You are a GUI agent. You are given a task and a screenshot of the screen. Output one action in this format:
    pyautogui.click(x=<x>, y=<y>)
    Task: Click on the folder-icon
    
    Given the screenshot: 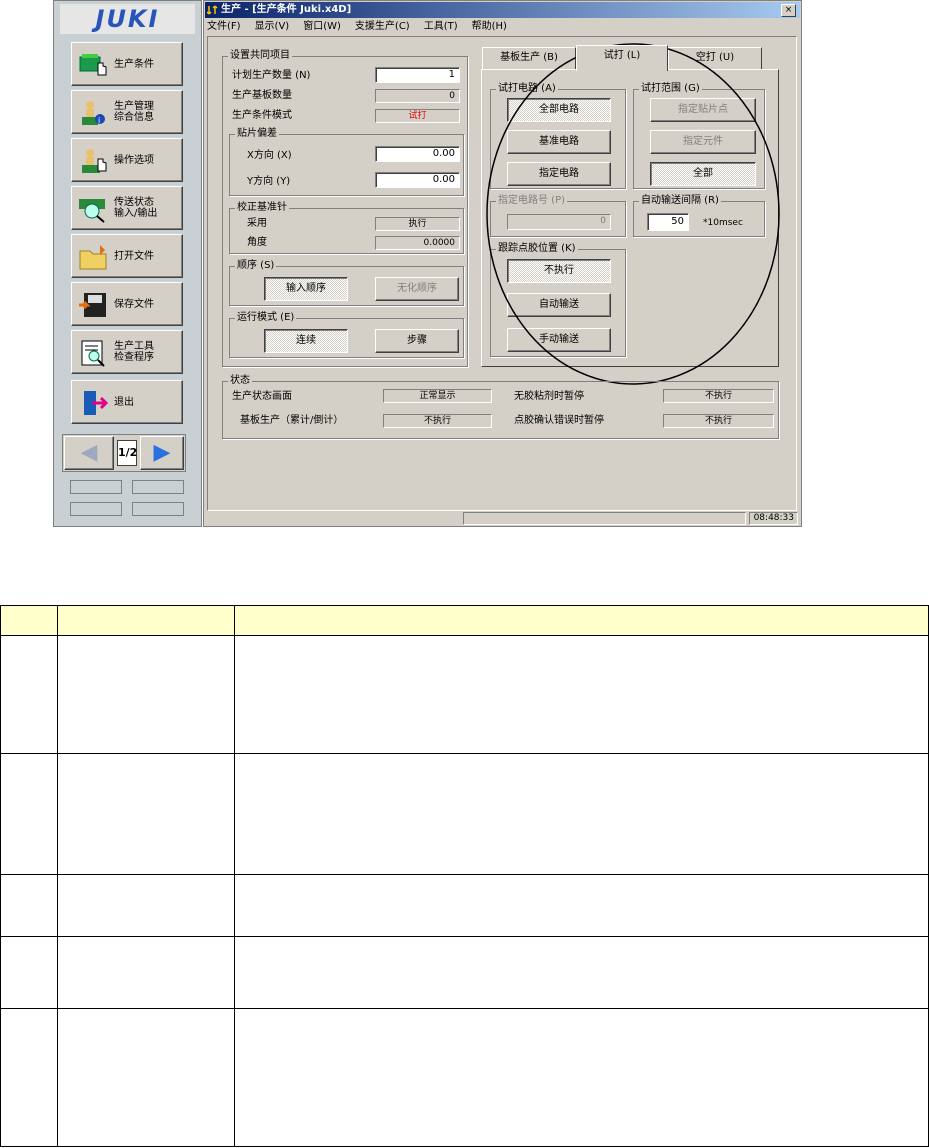 What is the action you would take?
    pyautogui.click(x=93, y=257)
    